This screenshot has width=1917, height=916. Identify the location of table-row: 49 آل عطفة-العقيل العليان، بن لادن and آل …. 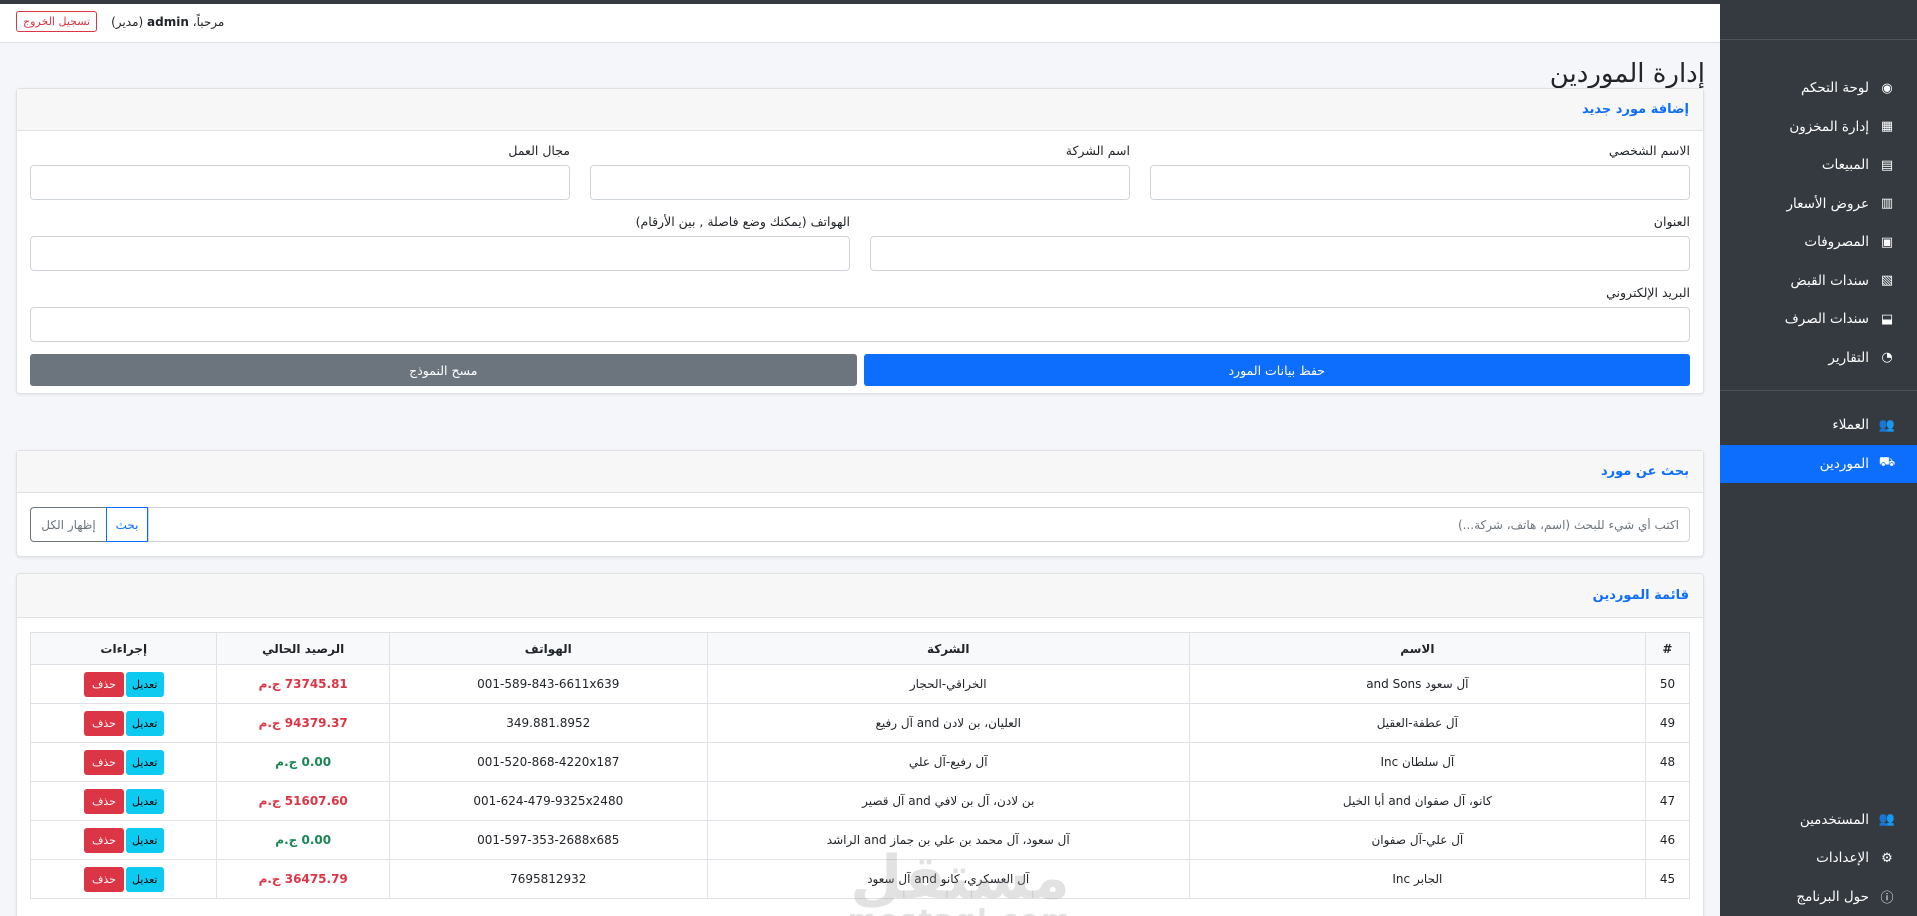
(860, 723).